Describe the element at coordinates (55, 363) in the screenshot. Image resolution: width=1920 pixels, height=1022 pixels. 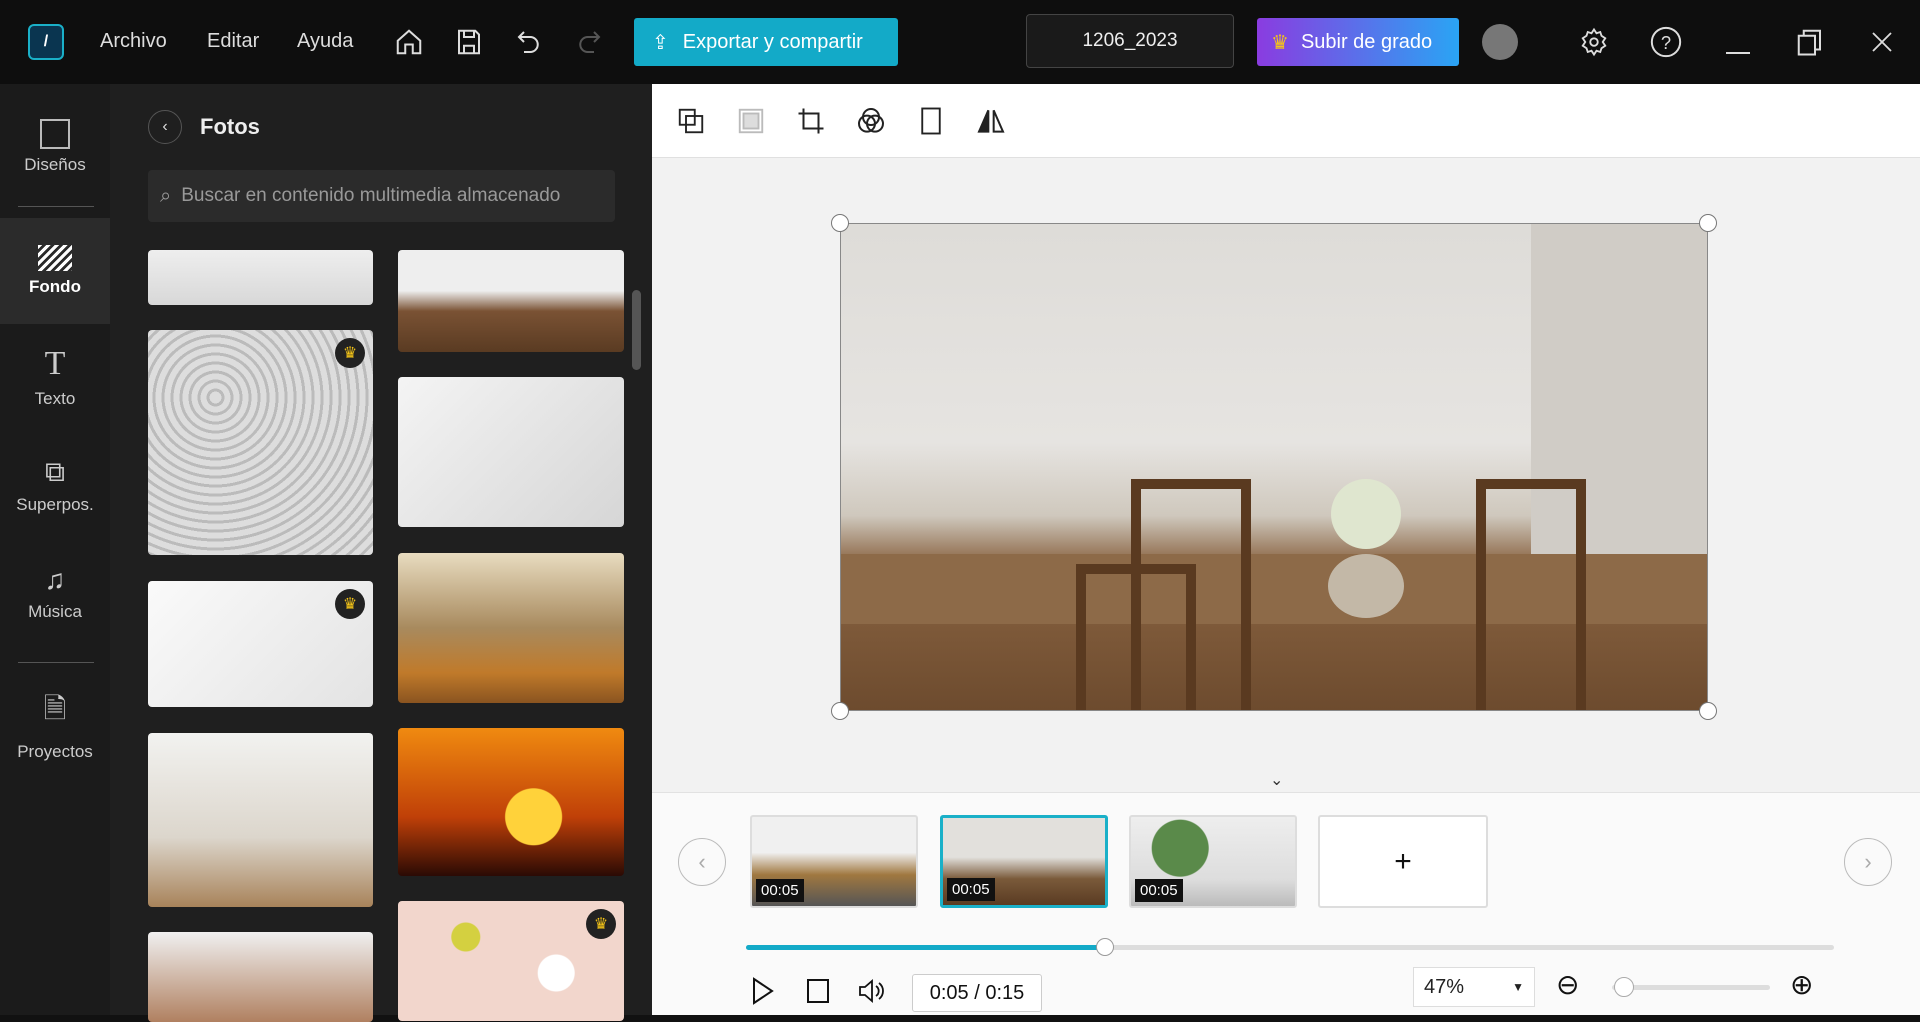
I see `text-icon: T` at that location.